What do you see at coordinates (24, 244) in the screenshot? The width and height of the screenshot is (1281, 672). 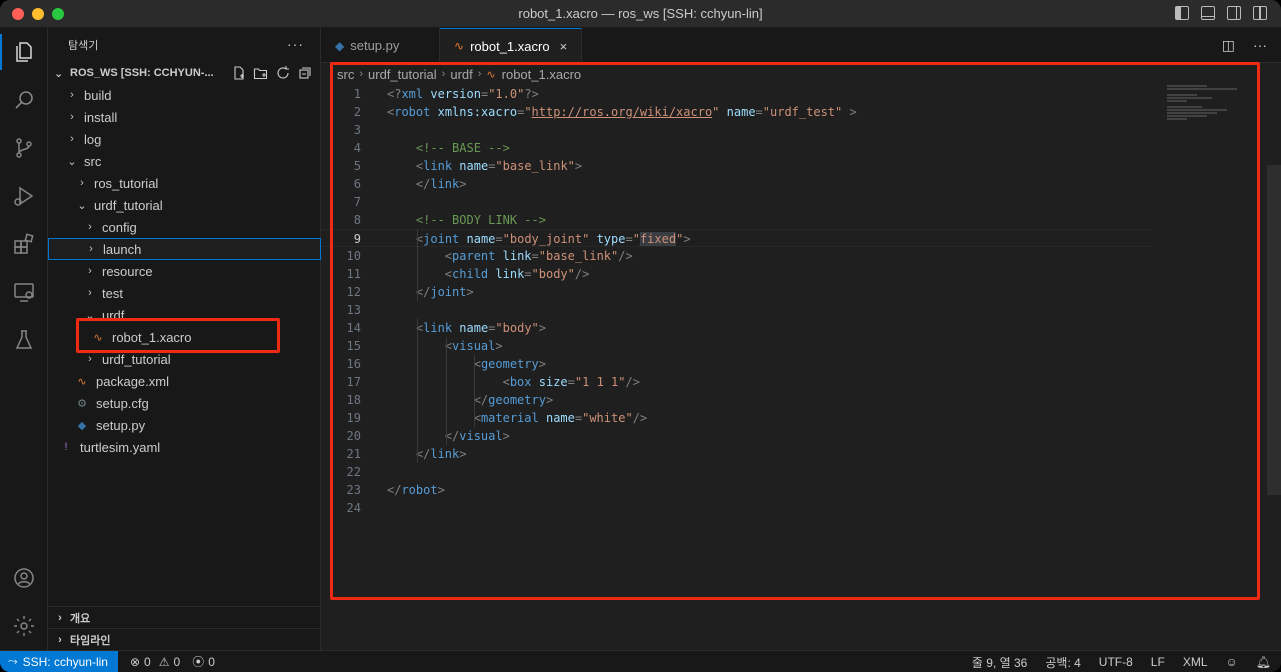 I see `extensions-icon` at bounding box center [24, 244].